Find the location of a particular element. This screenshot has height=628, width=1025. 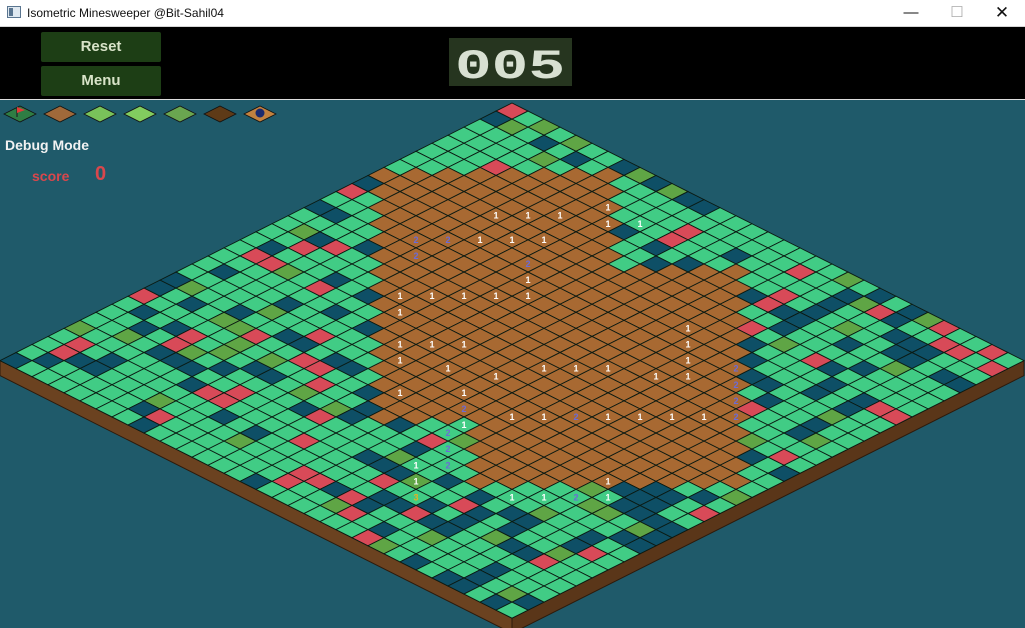

adjacent-mine-count: 3 is located at coordinates (415, 497).